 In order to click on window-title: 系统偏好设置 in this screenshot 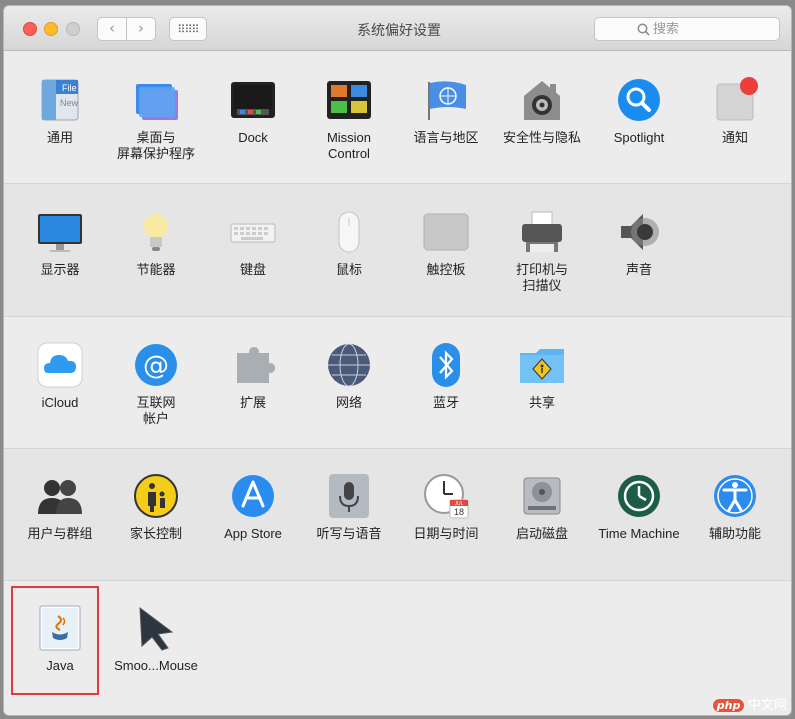, I will do `click(399, 30)`.